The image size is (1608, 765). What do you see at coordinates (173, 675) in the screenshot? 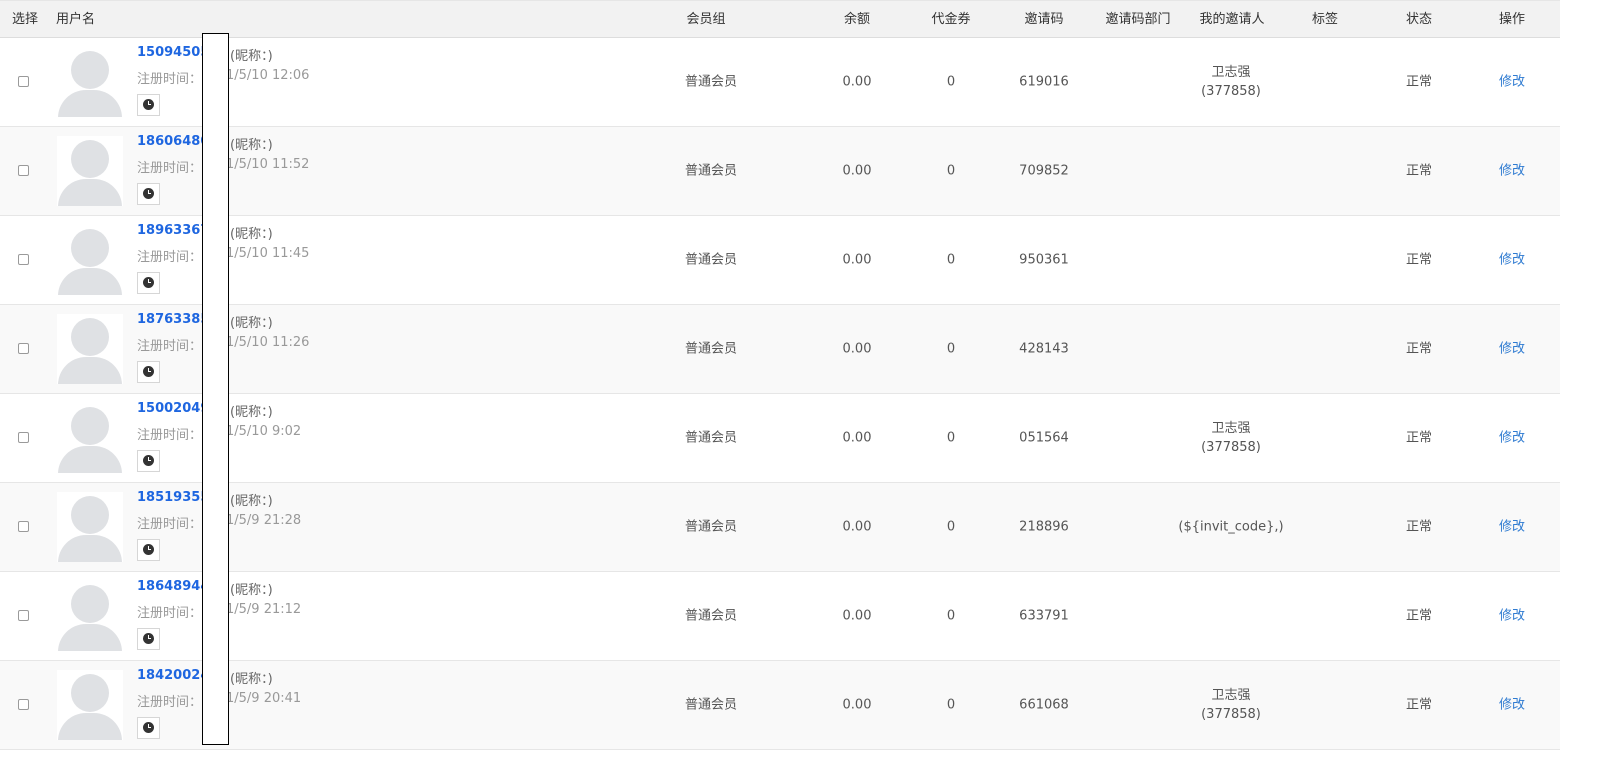
I see `username-link: 18420024` at bounding box center [173, 675].